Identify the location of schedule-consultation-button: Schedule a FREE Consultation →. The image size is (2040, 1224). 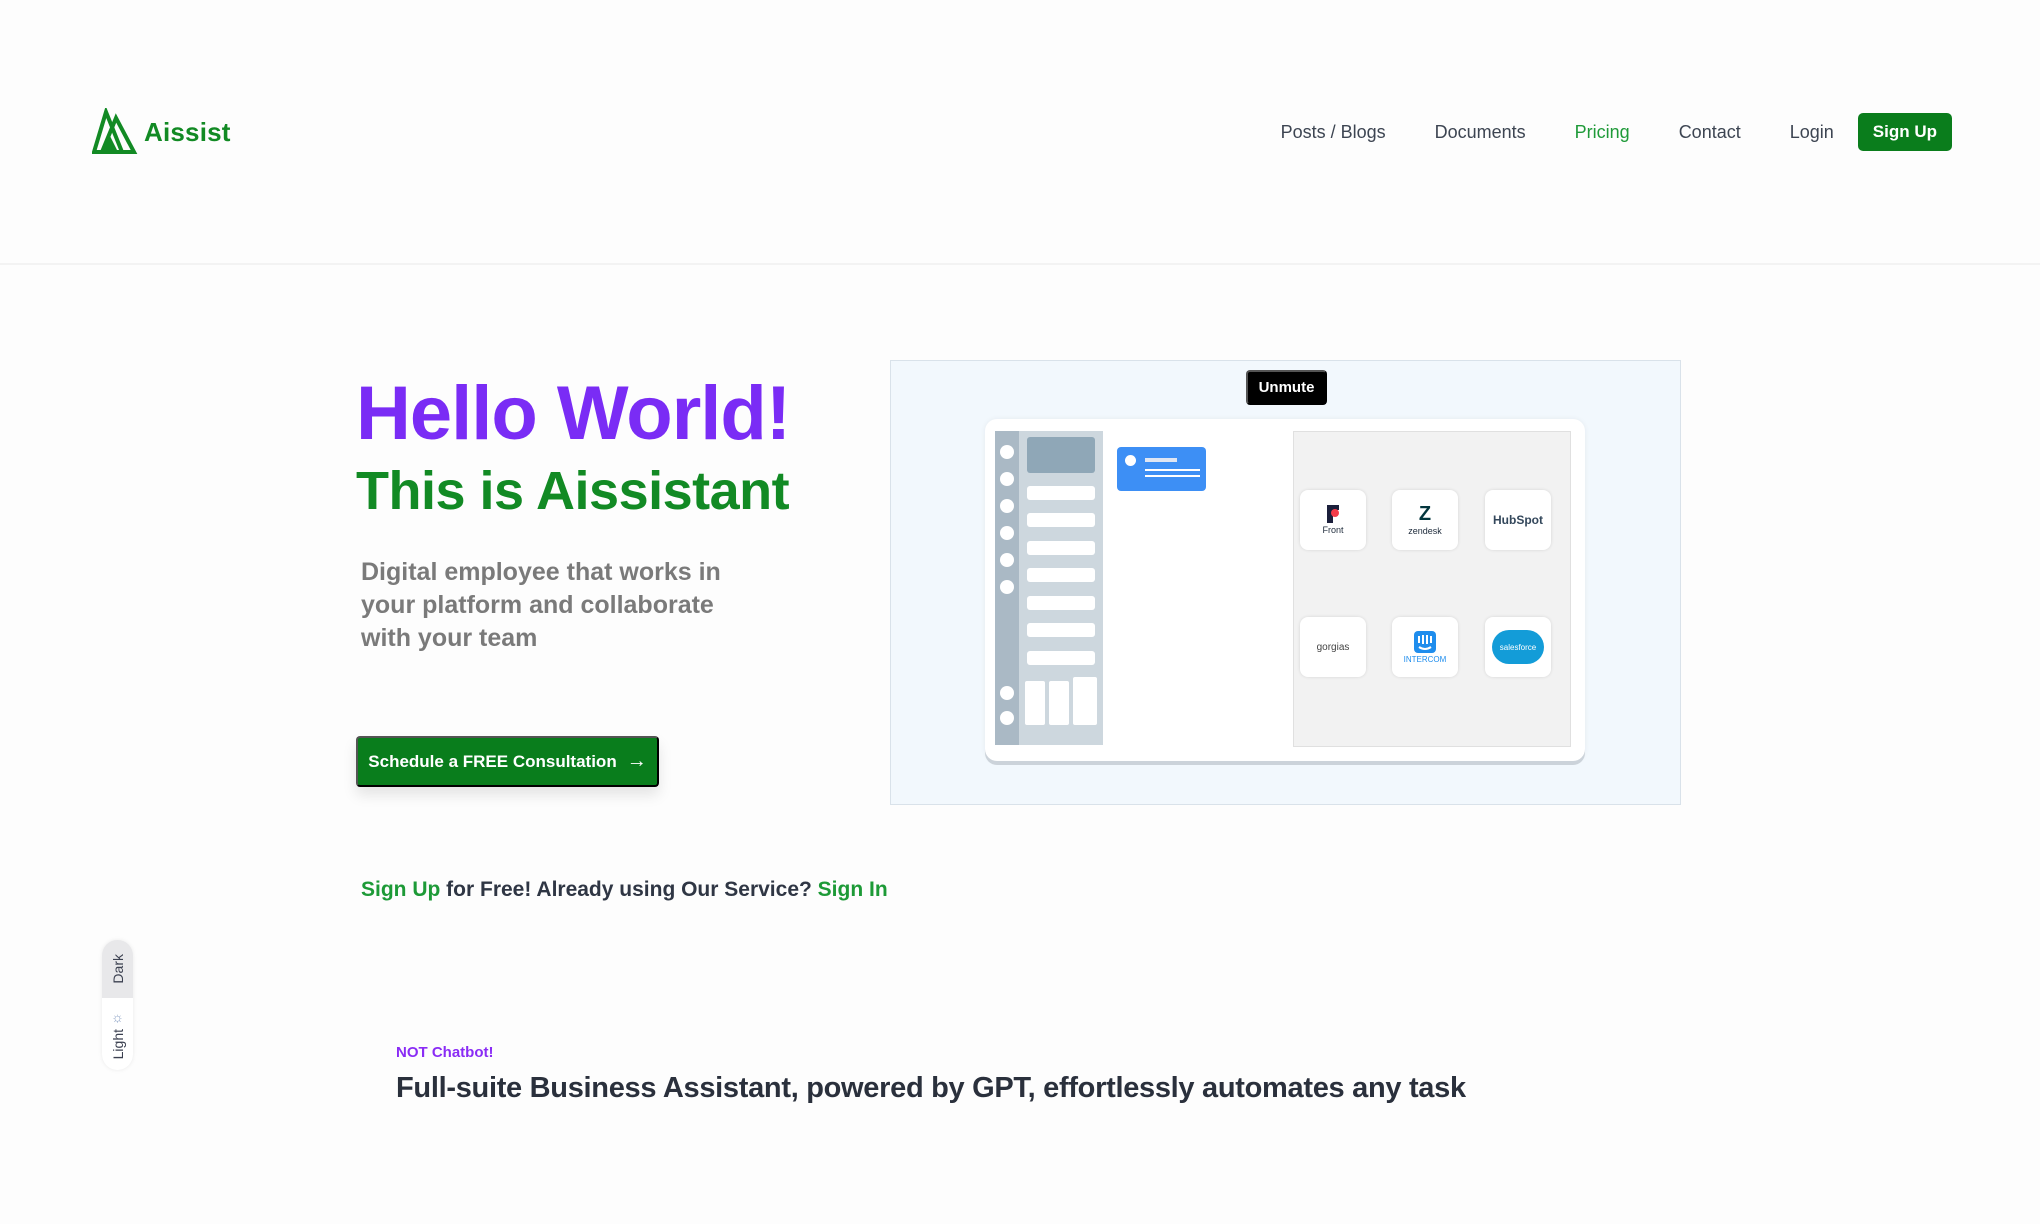
(507, 761).